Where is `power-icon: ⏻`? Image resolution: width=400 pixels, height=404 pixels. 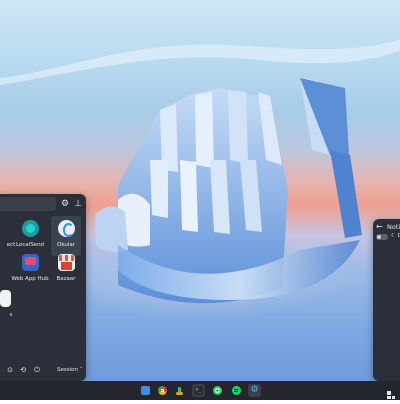 power-icon: ⏻ is located at coordinates (37, 370).